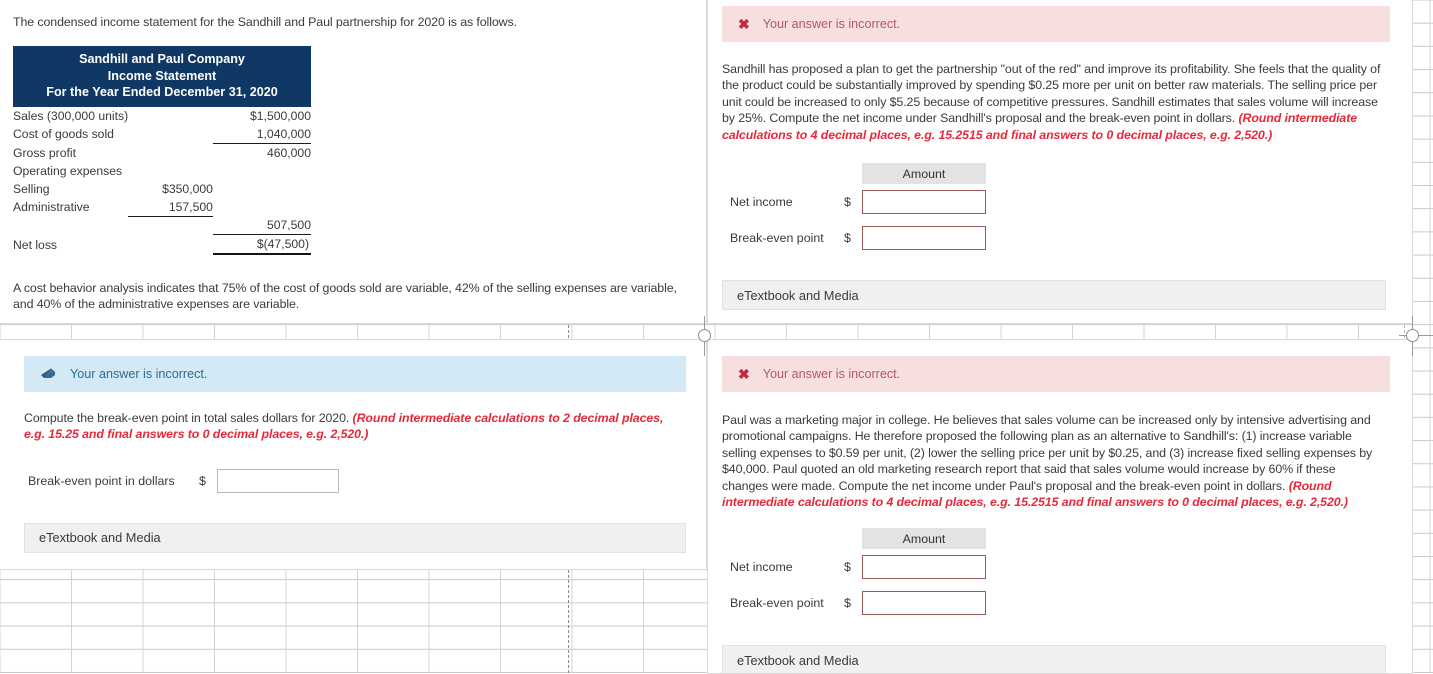 This screenshot has width=1433, height=674. What do you see at coordinates (71, 115) in the screenshot?
I see `row-label: Sales (300,000 units)` at bounding box center [71, 115].